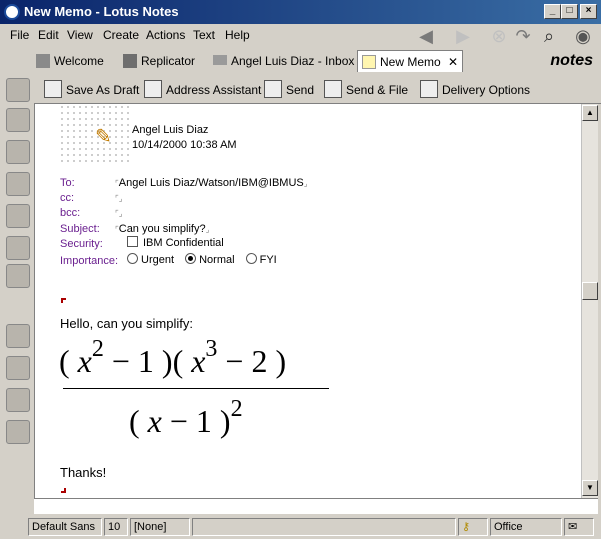 The width and height of the screenshot is (601, 539). I want to click on importance-options: Urgent Normal FYI, so click(202, 259).